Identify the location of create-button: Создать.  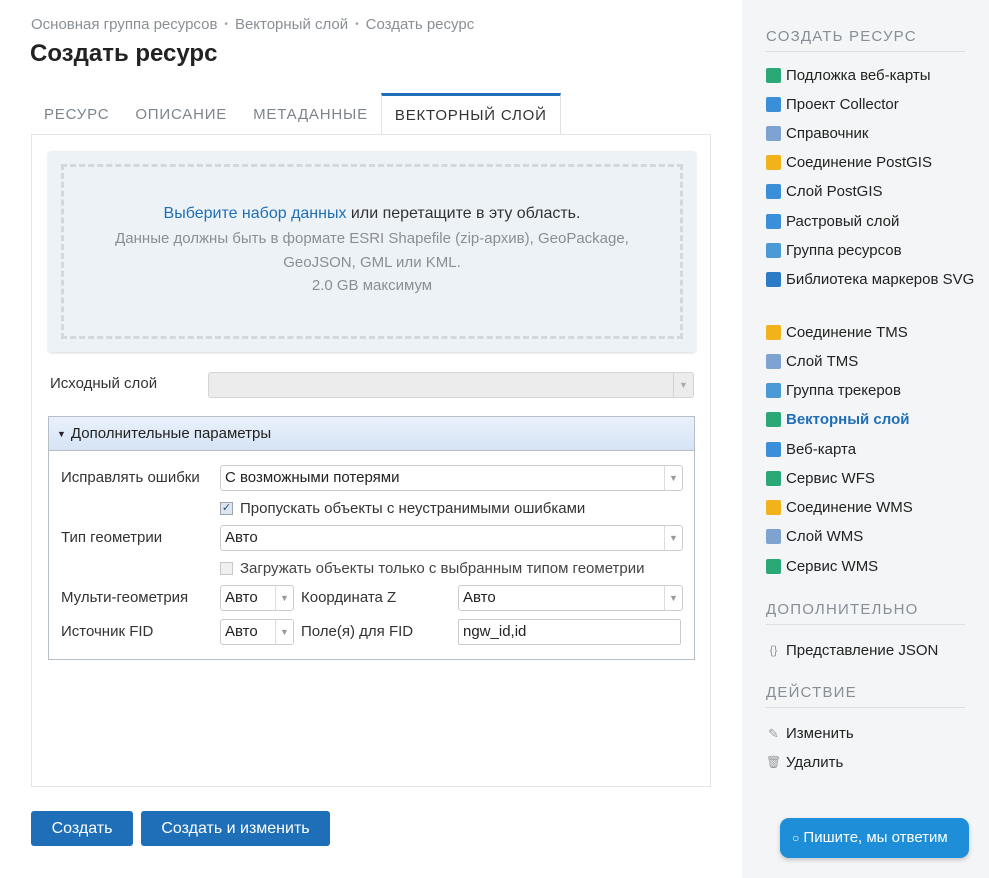
(82, 828).